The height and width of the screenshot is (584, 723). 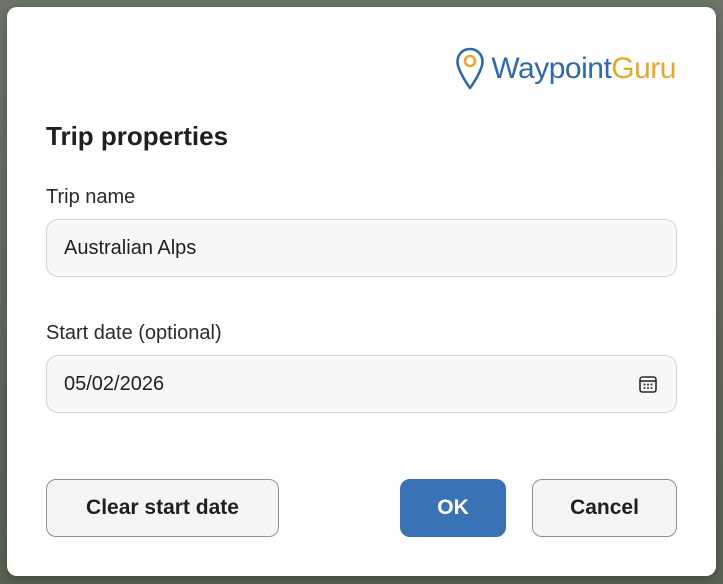 What do you see at coordinates (130, 247) in the screenshot?
I see `trip-name-value: Australian Alps` at bounding box center [130, 247].